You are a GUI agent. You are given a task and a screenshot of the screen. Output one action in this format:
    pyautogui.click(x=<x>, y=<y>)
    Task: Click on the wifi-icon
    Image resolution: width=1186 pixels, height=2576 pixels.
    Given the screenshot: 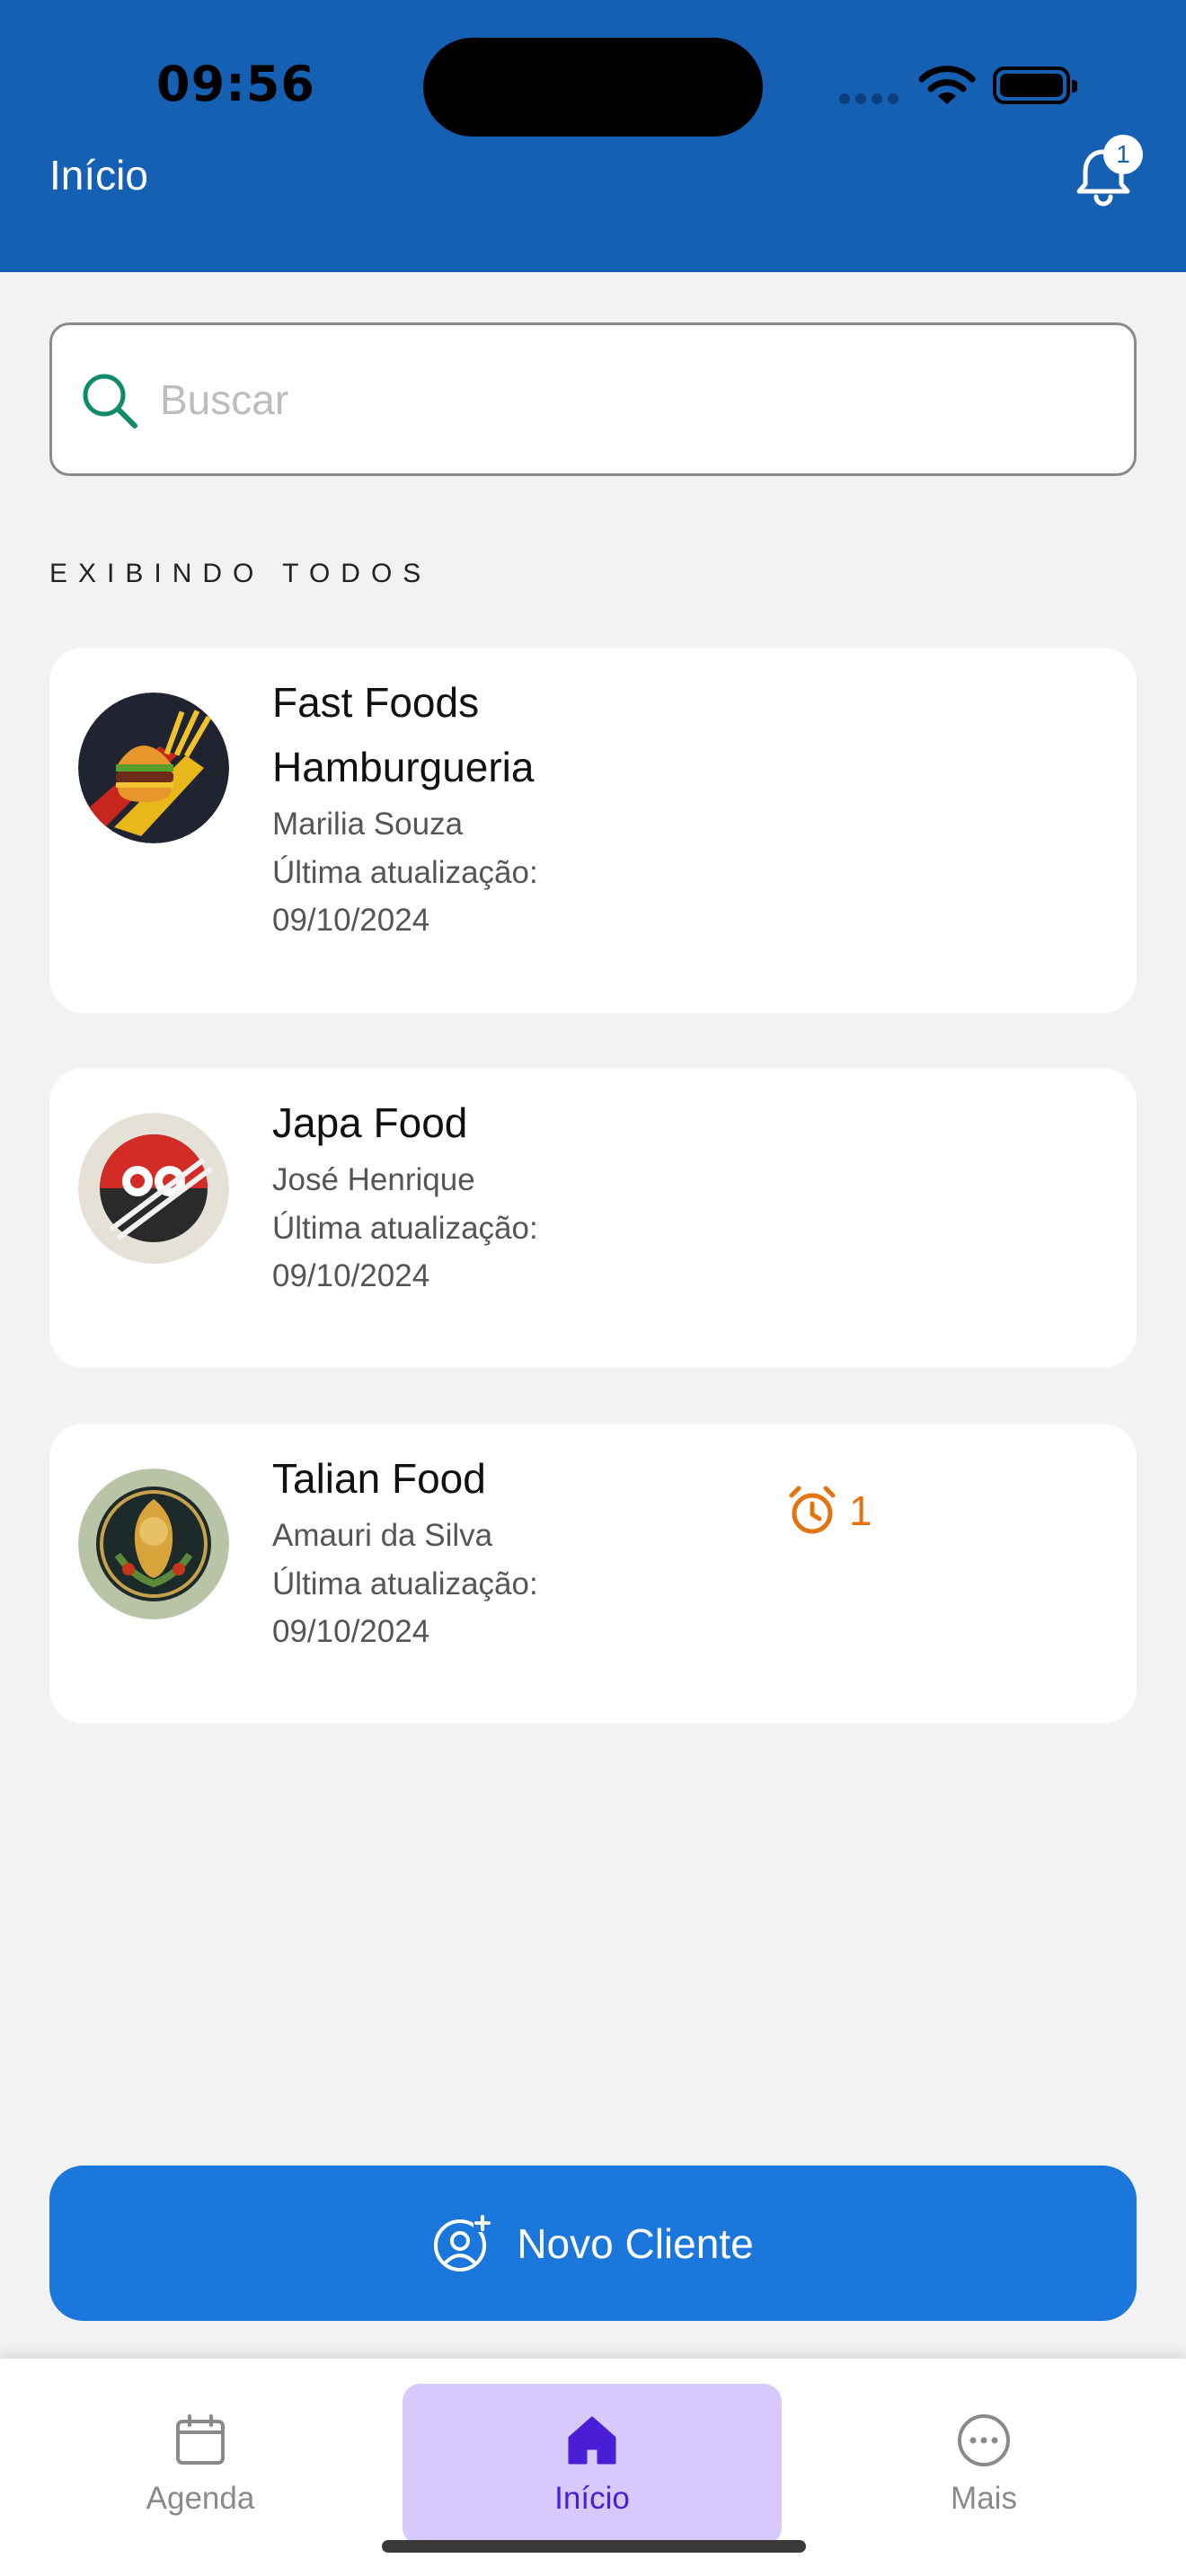 What is the action you would take?
    pyautogui.click(x=947, y=85)
    